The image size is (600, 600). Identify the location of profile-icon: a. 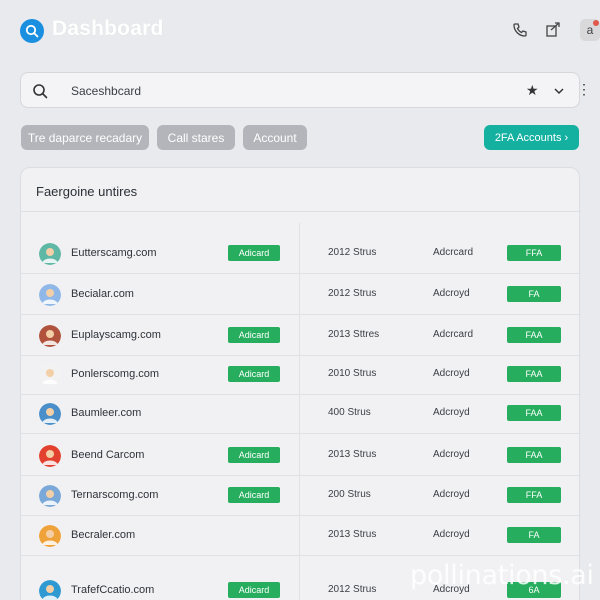
(590, 30).